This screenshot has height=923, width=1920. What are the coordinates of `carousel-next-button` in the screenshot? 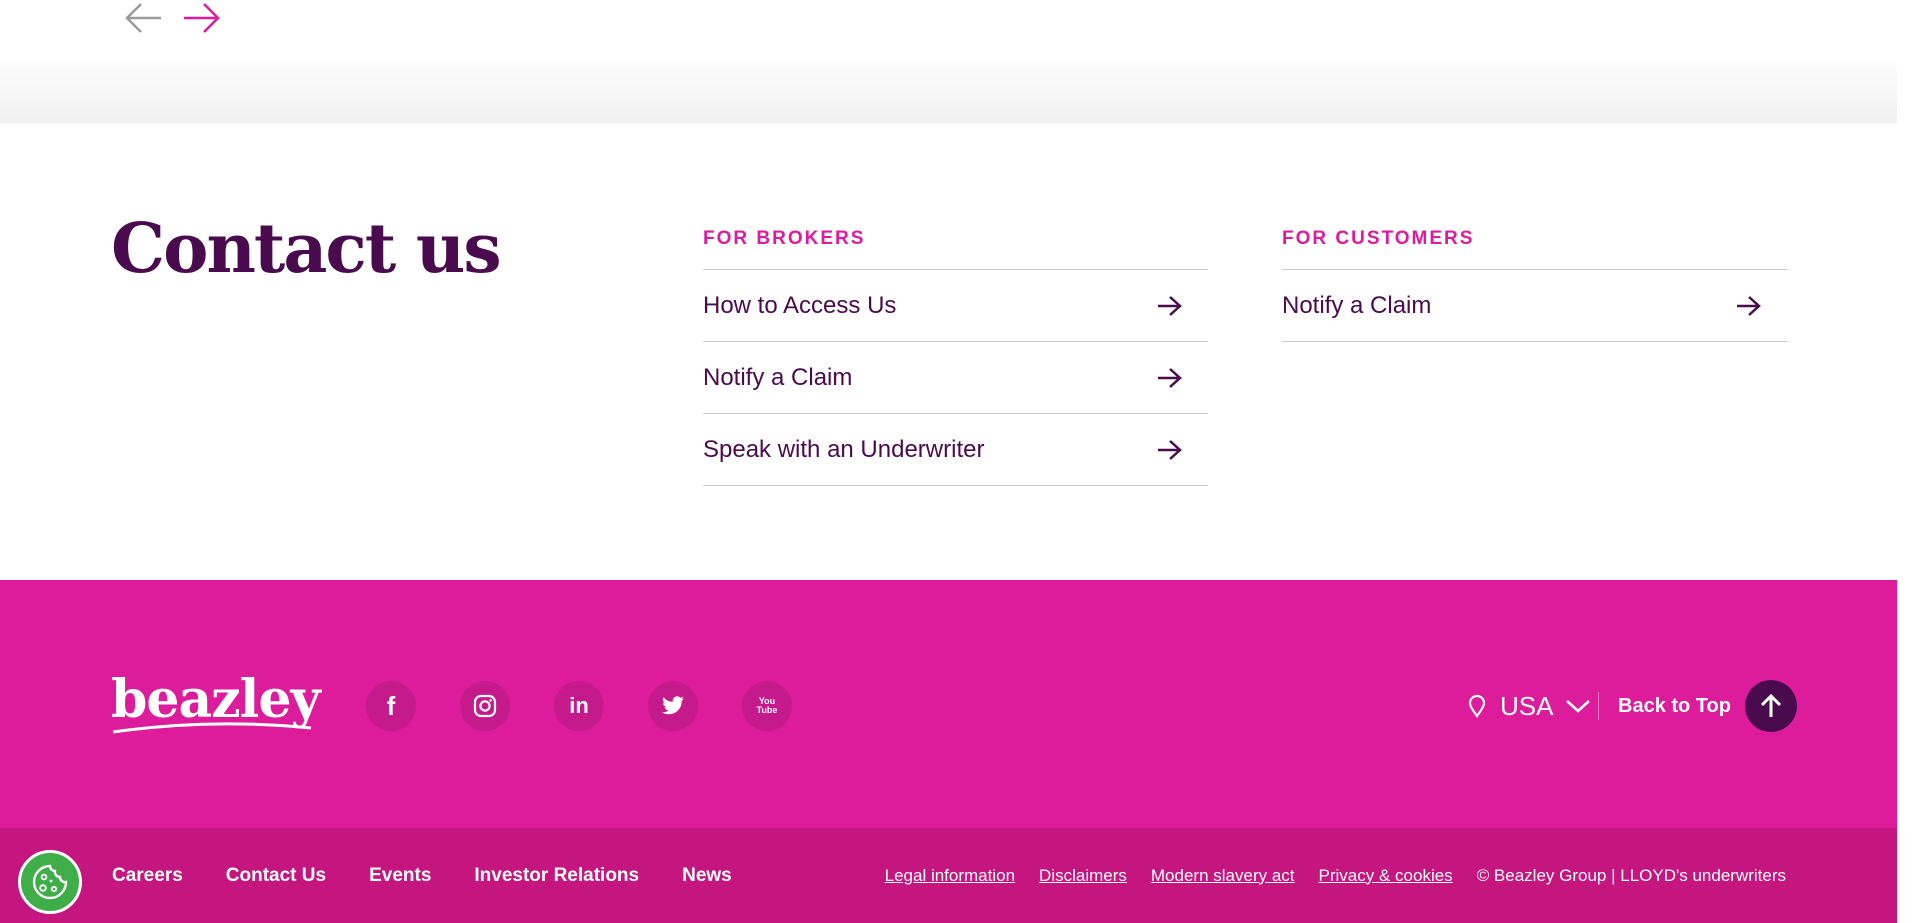 It's located at (202, 18).